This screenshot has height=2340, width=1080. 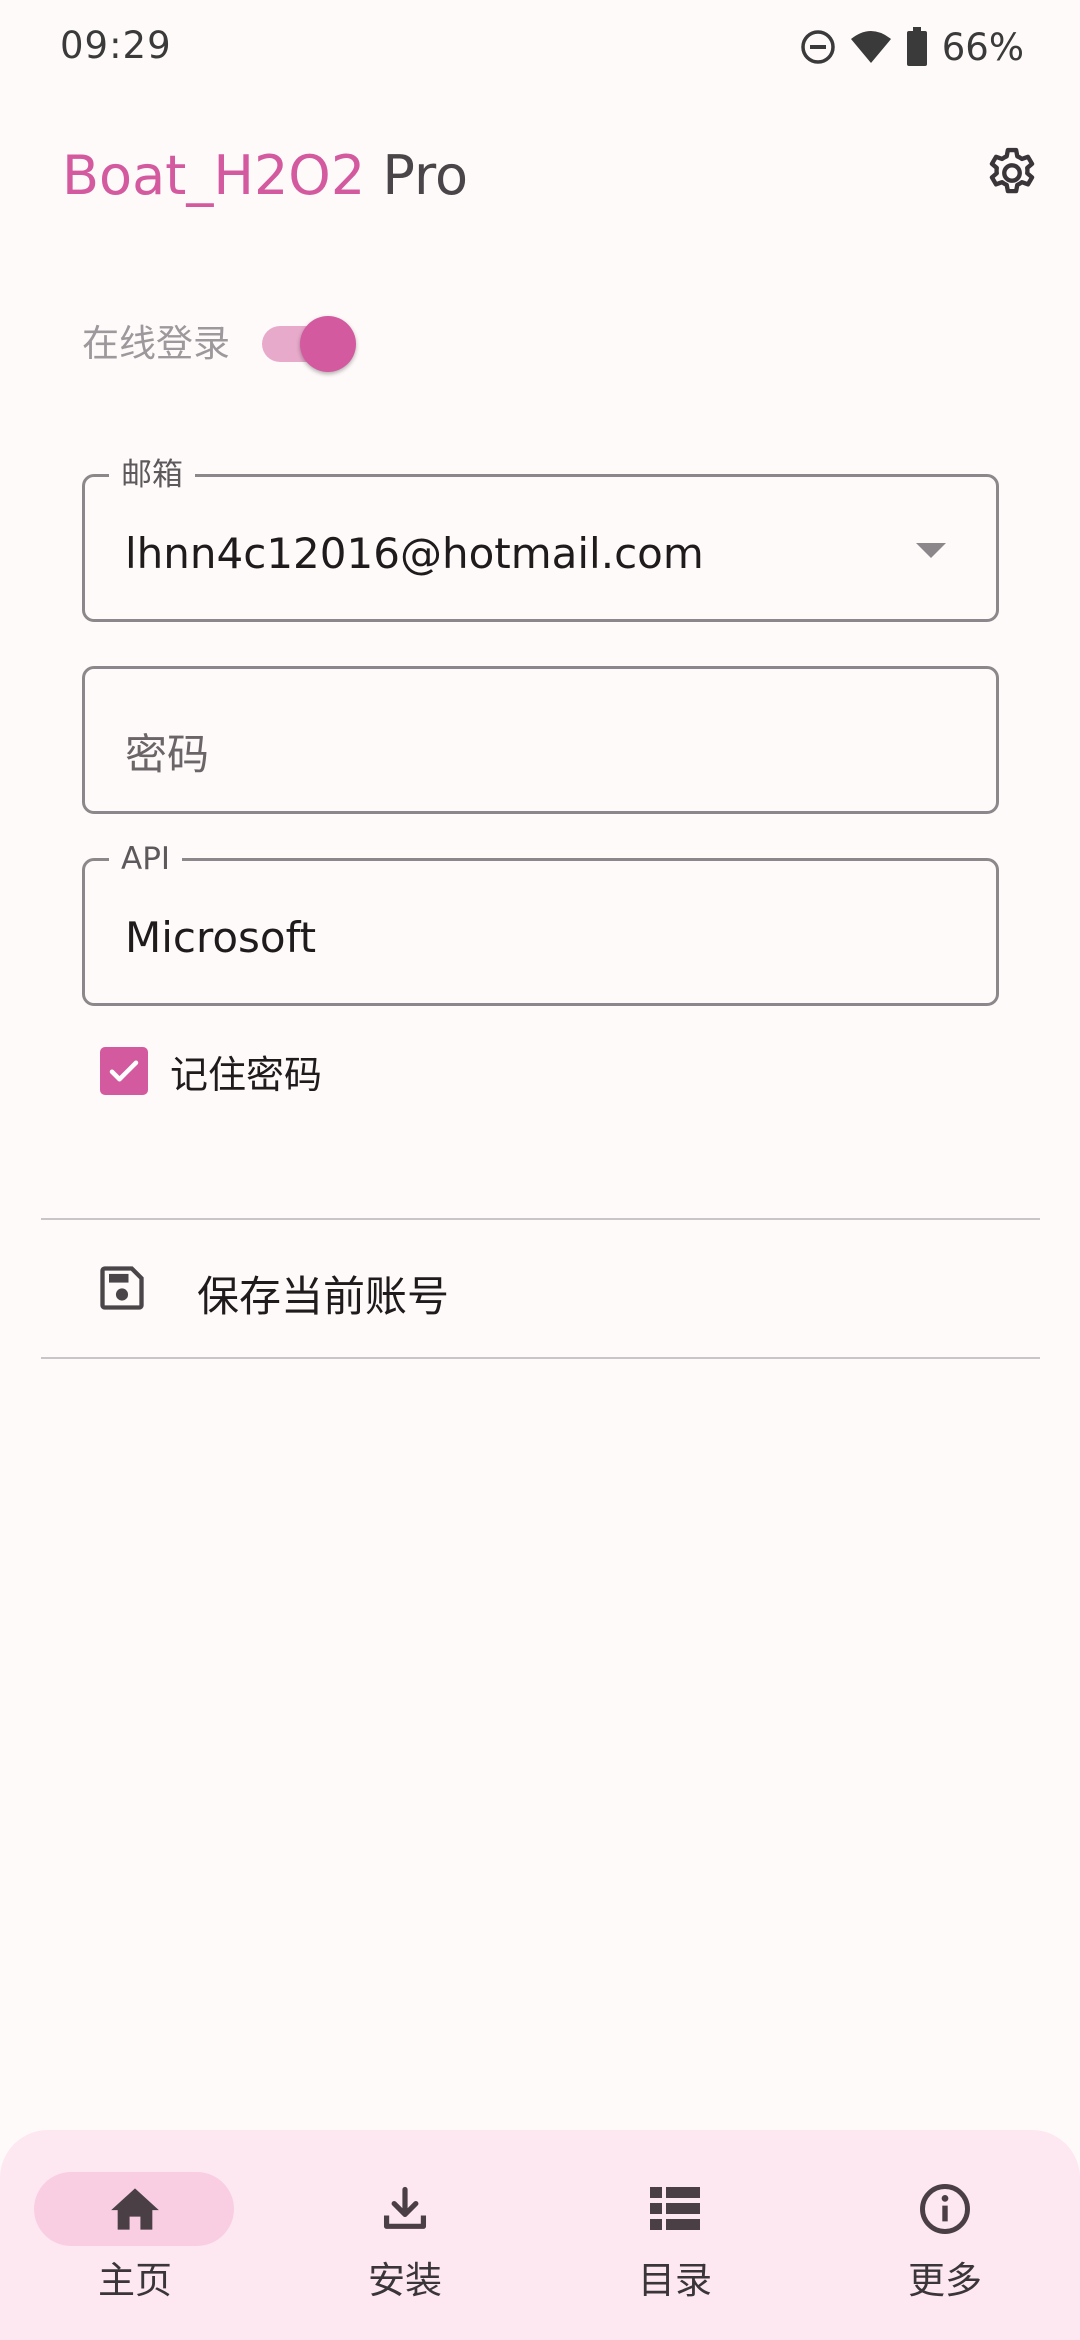 I want to click on do-not-disturb-icon, so click(x=818, y=47).